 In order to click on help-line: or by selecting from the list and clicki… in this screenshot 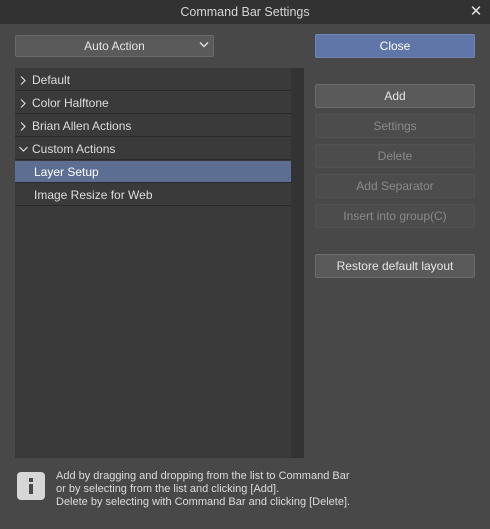, I will do `click(168, 489)`.